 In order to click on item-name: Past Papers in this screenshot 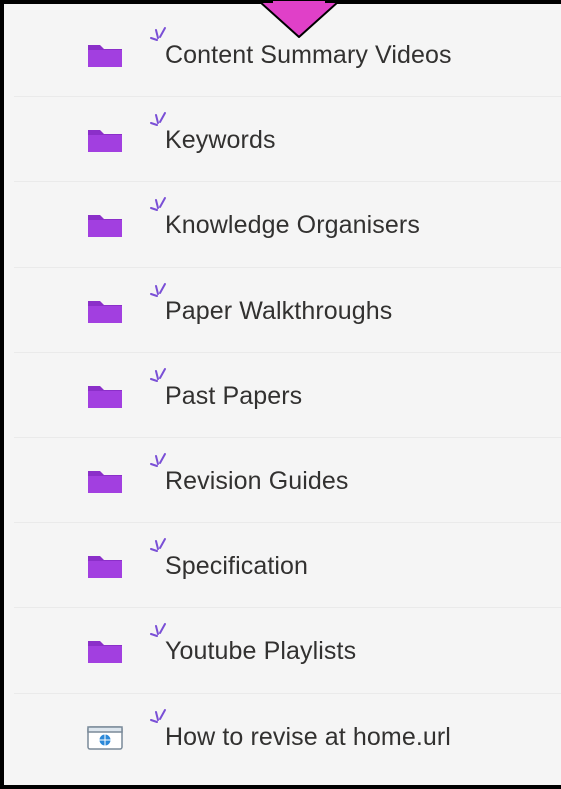, I will do `click(233, 396)`.